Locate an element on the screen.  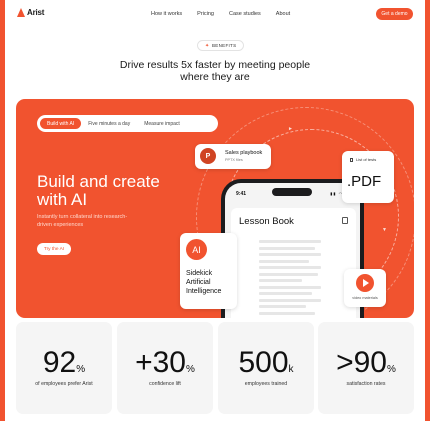
tab-build-with-ai: Build with AI is located at coordinates (61, 123).